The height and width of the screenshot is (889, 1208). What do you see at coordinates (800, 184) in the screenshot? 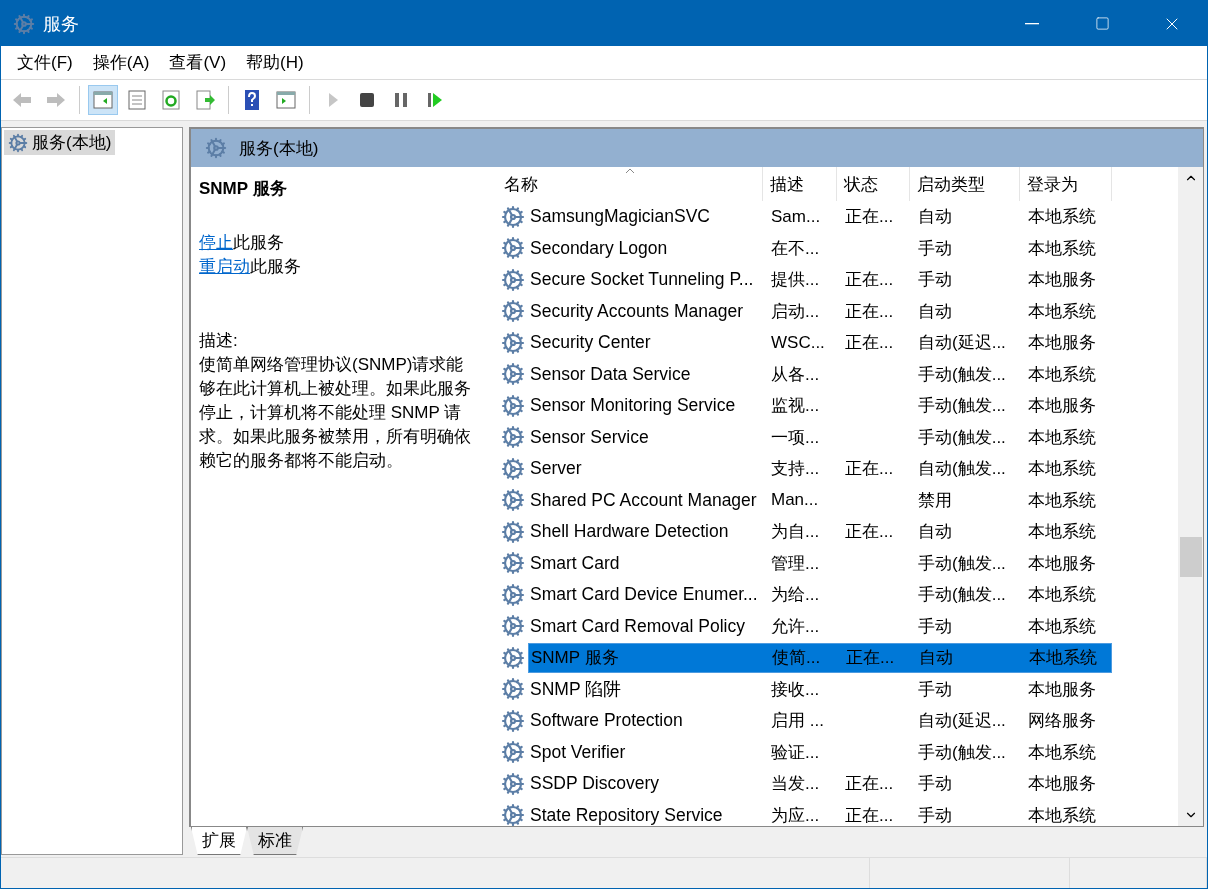
I see `column-header: 描述` at bounding box center [800, 184].